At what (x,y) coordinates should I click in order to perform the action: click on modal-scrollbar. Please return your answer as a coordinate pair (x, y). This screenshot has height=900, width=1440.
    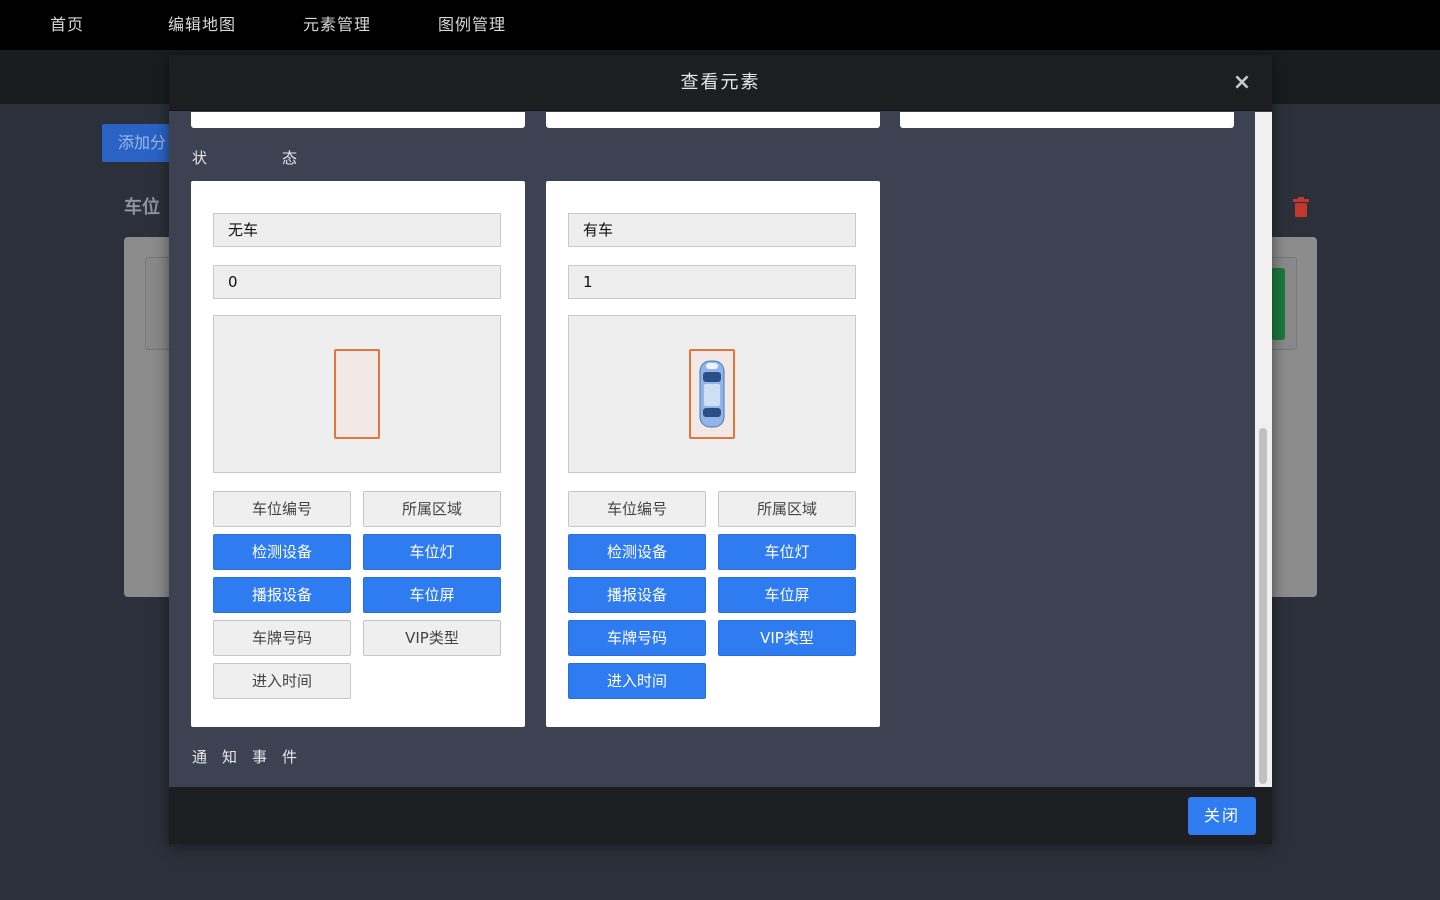
    Looking at the image, I should click on (1263, 449).